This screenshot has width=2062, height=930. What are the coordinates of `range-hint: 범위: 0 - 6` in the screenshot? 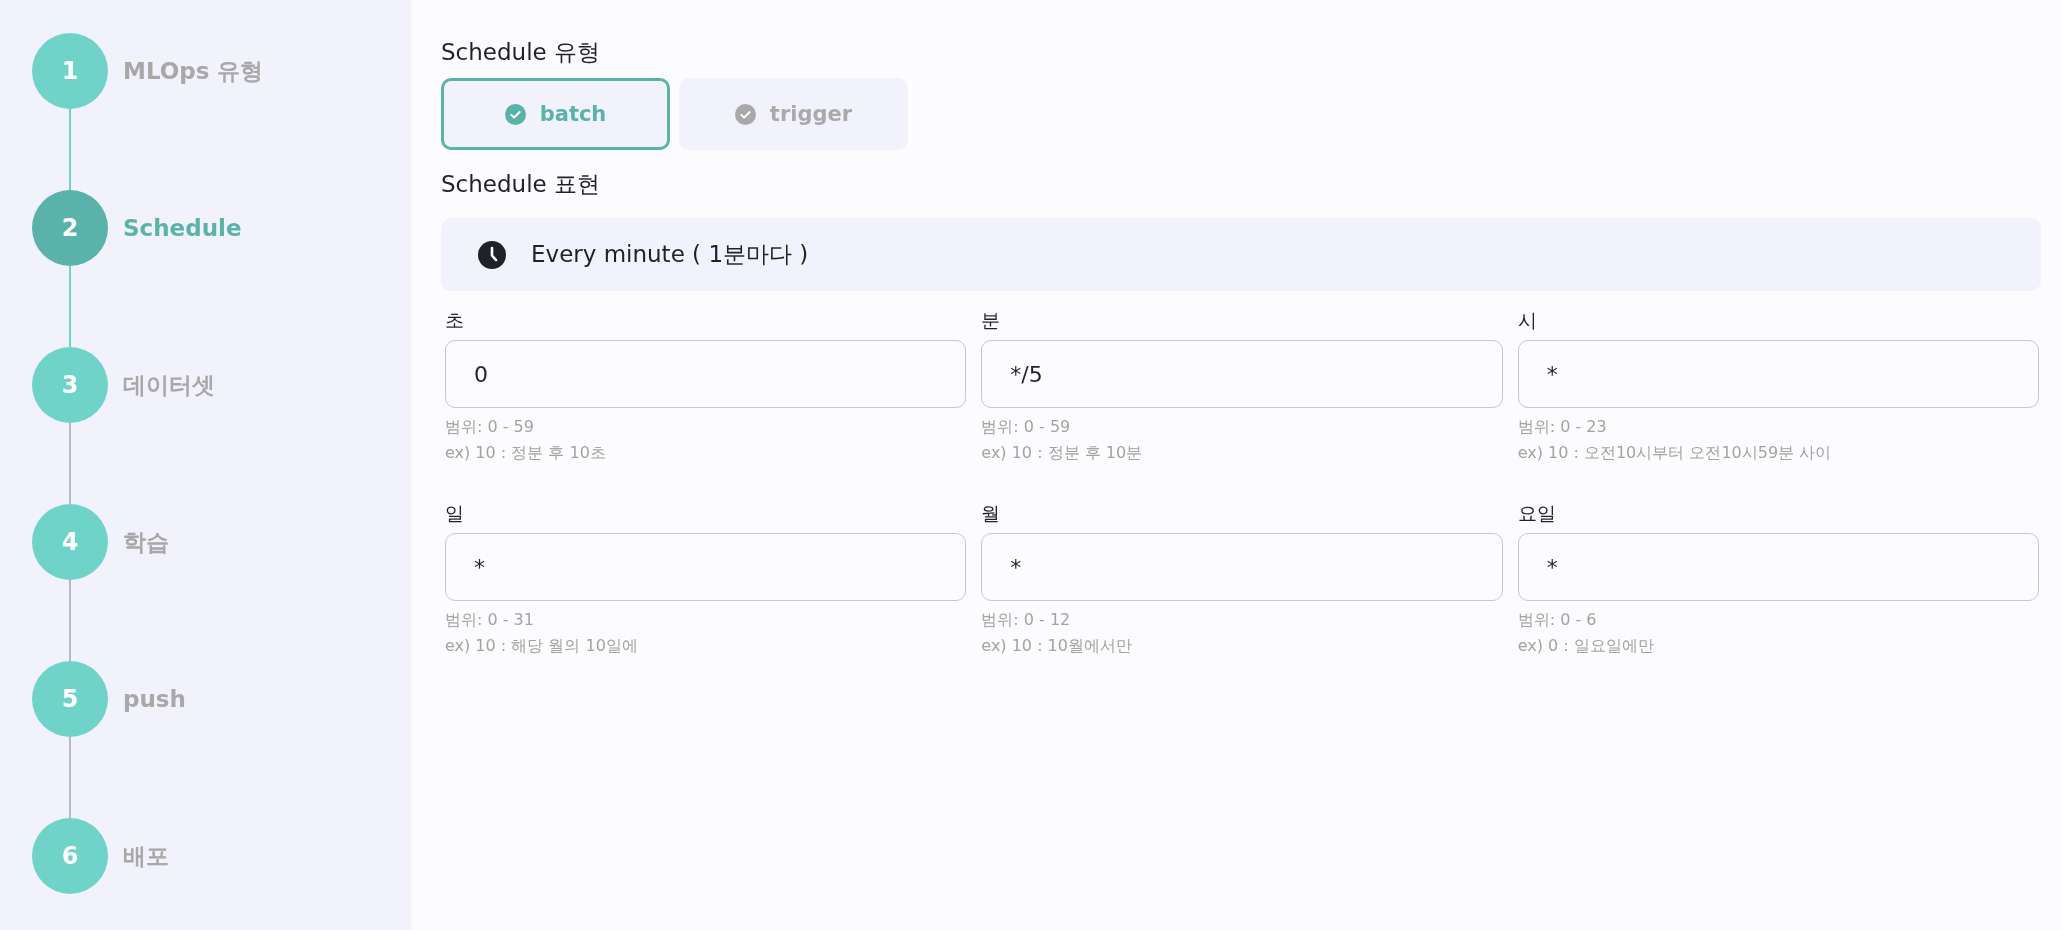 It's located at (1557, 620).